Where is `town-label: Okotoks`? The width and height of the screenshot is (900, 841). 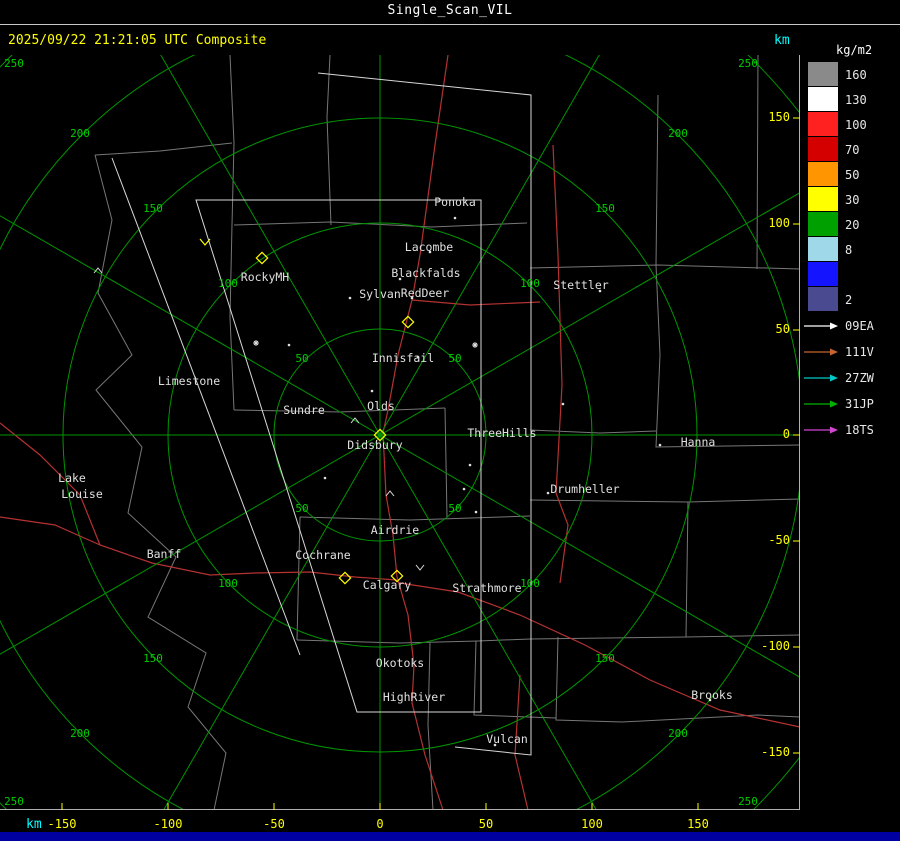
town-label: Okotoks is located at coordinates (400, 663).